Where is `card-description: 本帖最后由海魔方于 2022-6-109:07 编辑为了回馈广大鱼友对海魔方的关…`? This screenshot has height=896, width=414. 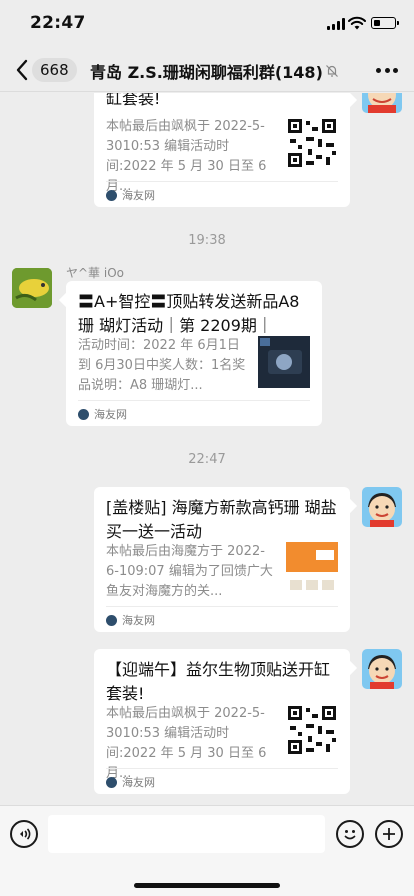 card-description: 本帖最后由海魔方于 2022-6-109:07 编辑为了回馈广大鱼友对海魔方的关… is located at coordinates (189, 571).